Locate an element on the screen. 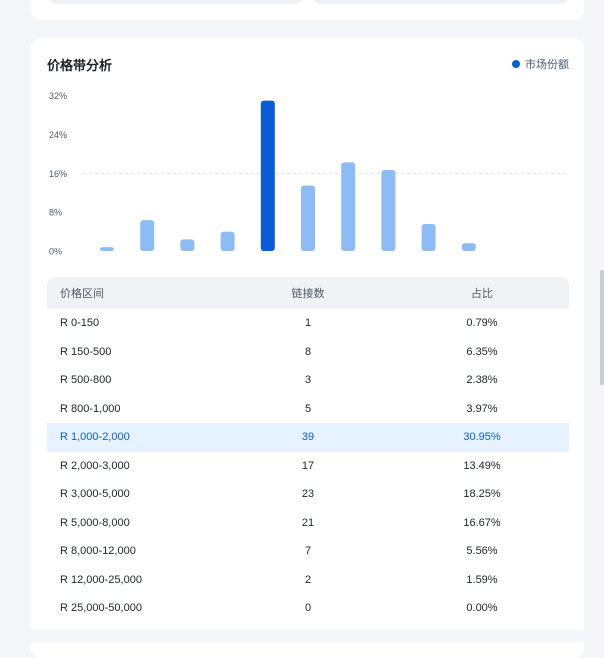 The width and height of the screenshot is (604, 658). cell-link-count: 1 is located at coordinates (308, 323).